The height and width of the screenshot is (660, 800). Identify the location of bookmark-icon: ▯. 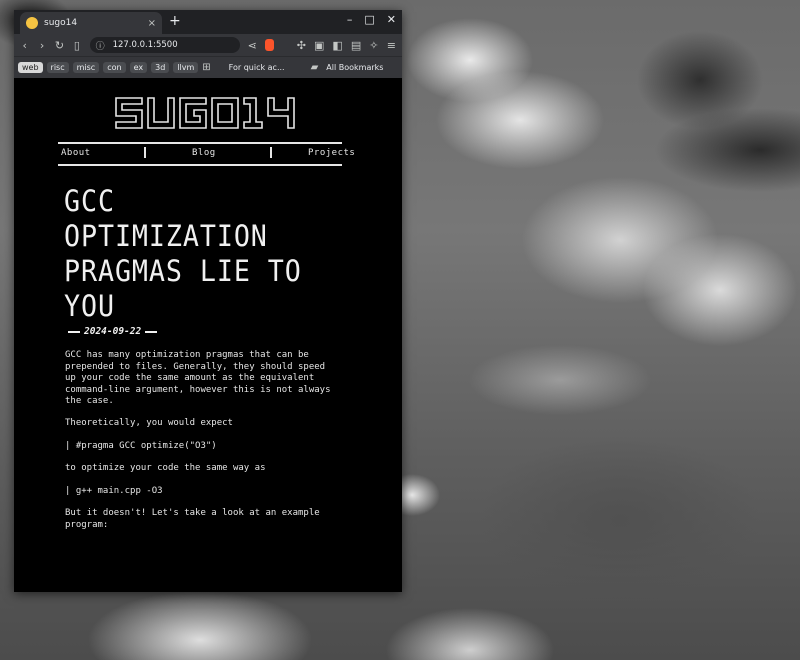
(76, 45).